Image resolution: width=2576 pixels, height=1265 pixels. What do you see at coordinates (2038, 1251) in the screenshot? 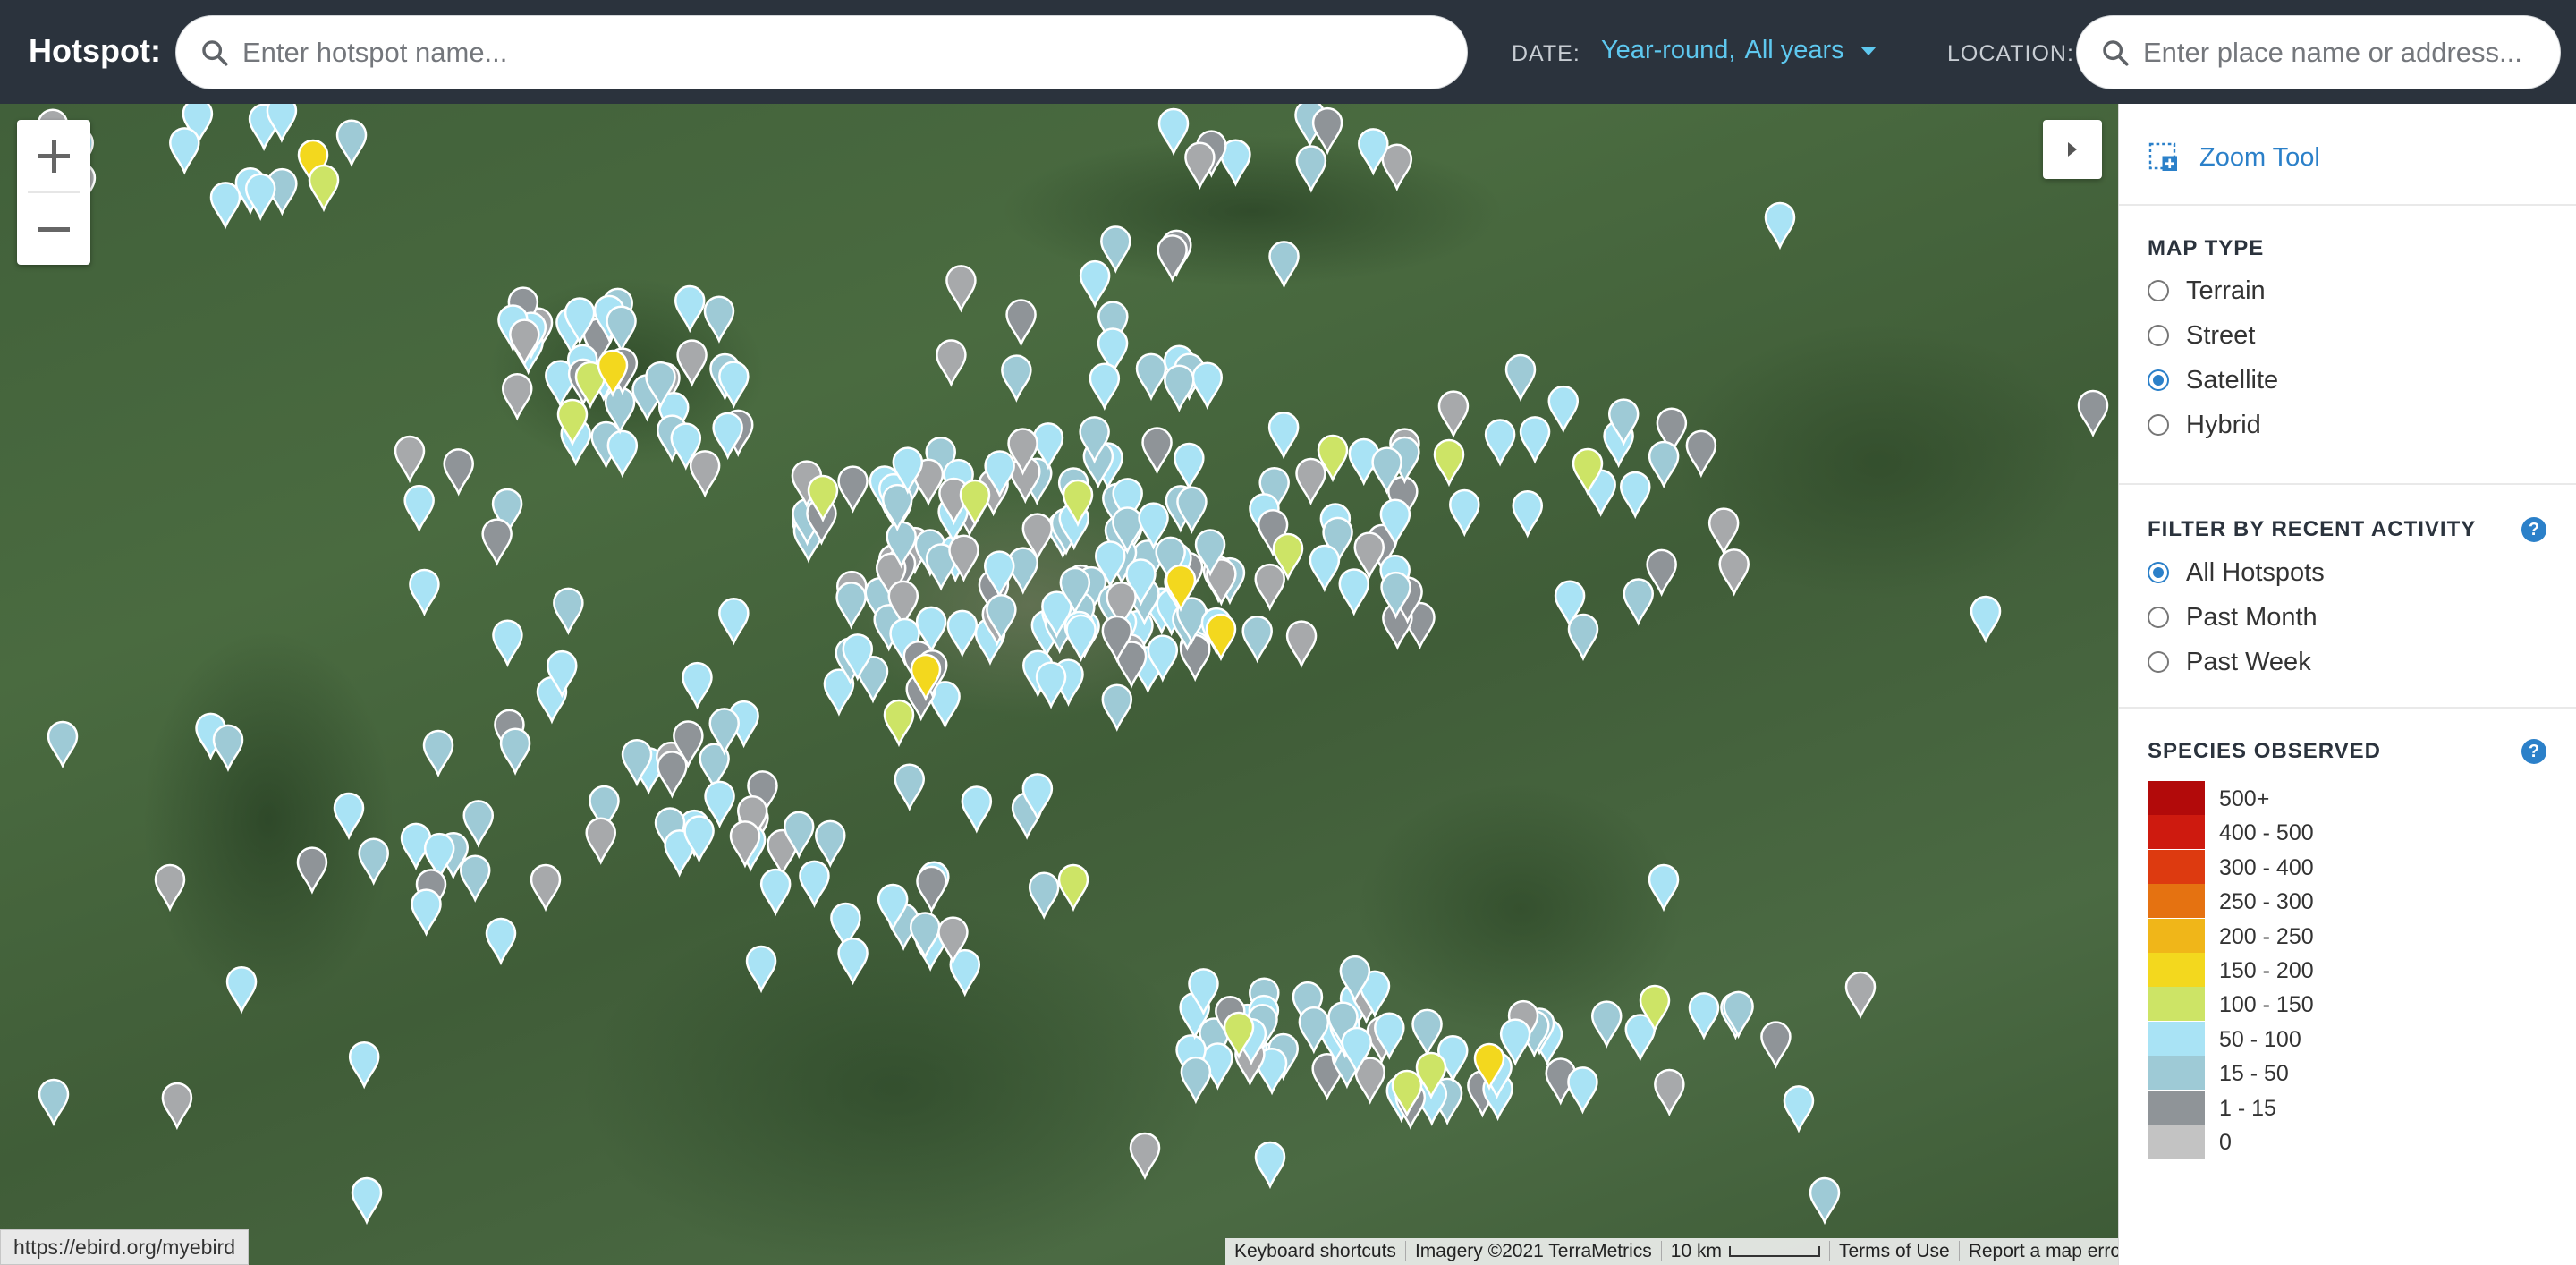
I see `report-error-link: Report a map error` at bounding box center [2038, 1251].